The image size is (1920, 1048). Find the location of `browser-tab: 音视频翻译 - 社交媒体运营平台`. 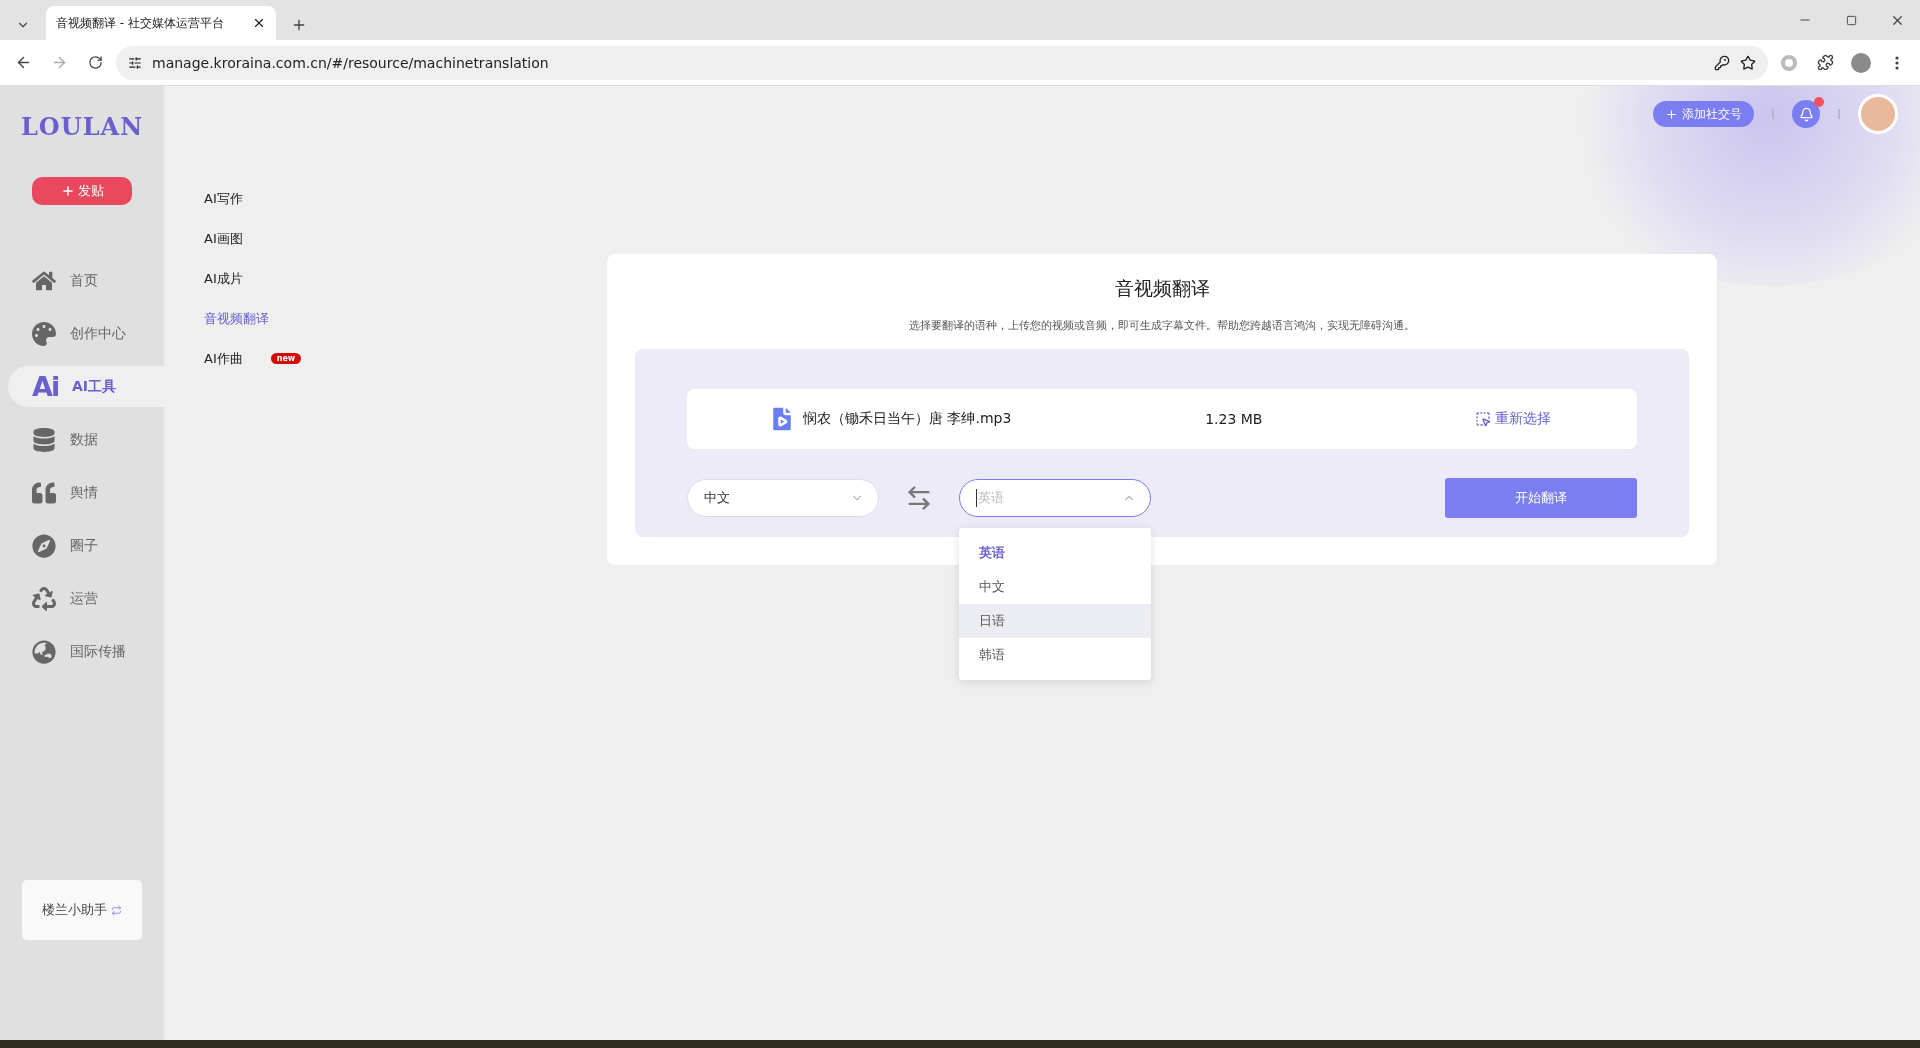

browser-tab: 音视频翻译 - 社交媒体运营平台 is located at coordinates (161, 23).